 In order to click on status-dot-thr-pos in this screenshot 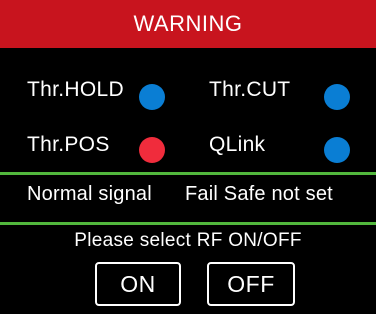, I will do `click(152, 150)`.